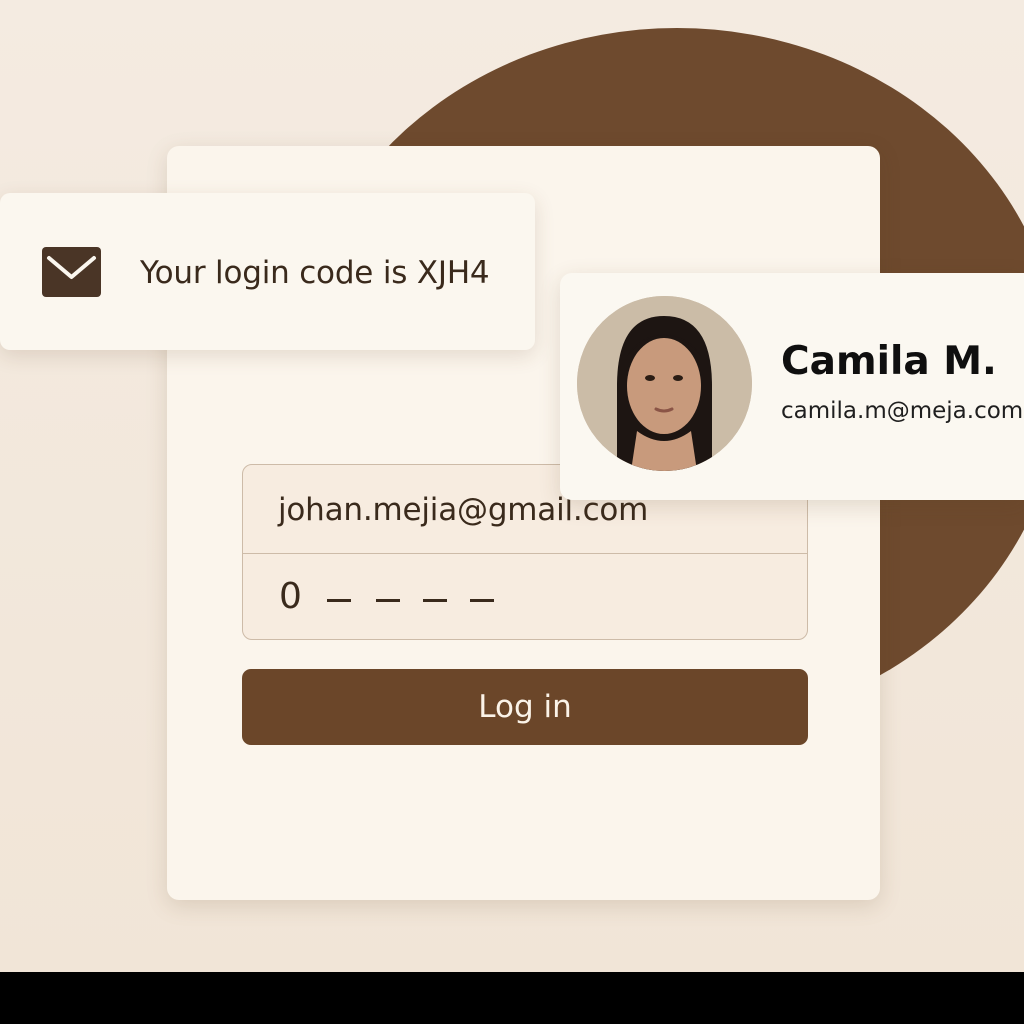 The width and height of the screenshot is (1024, 1024). I want to click on code-field: 0, so click(525, 596).